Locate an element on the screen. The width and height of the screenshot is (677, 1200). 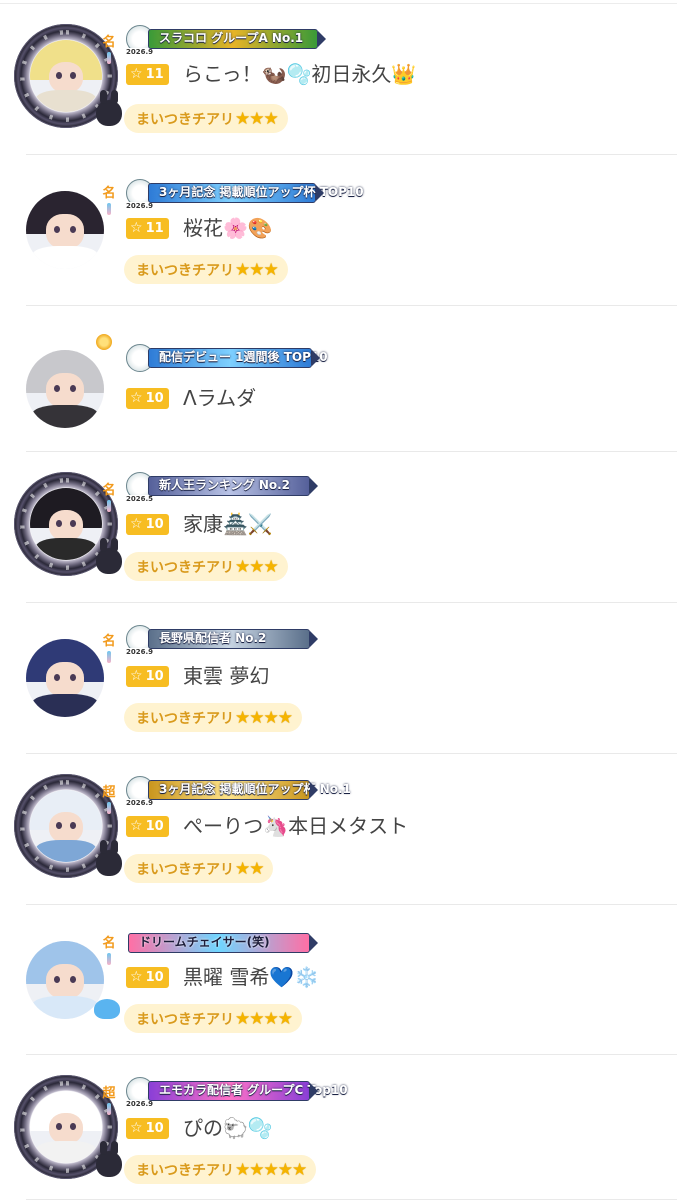
achievement-badge: 2026.9 エモカラ配信者 グループC Top10 is located at coordinates (236, 1092).